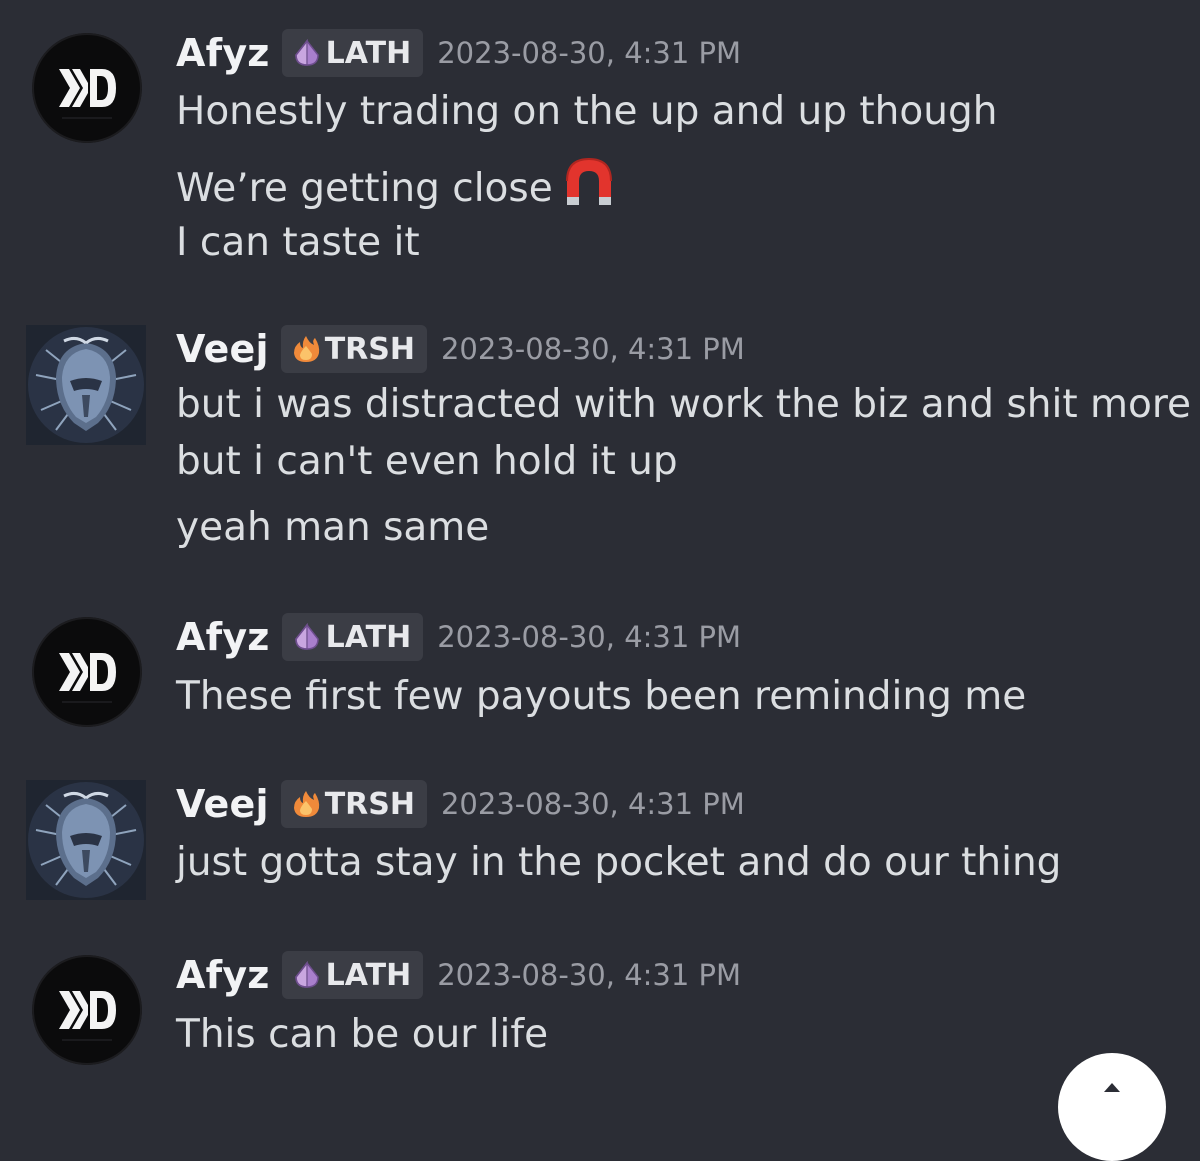 This screenshot has width=1200, height=1161. Describe the element at coordinates (364, 188) in the screenshot. I see `message-text-content: We’re getting close` at that location.